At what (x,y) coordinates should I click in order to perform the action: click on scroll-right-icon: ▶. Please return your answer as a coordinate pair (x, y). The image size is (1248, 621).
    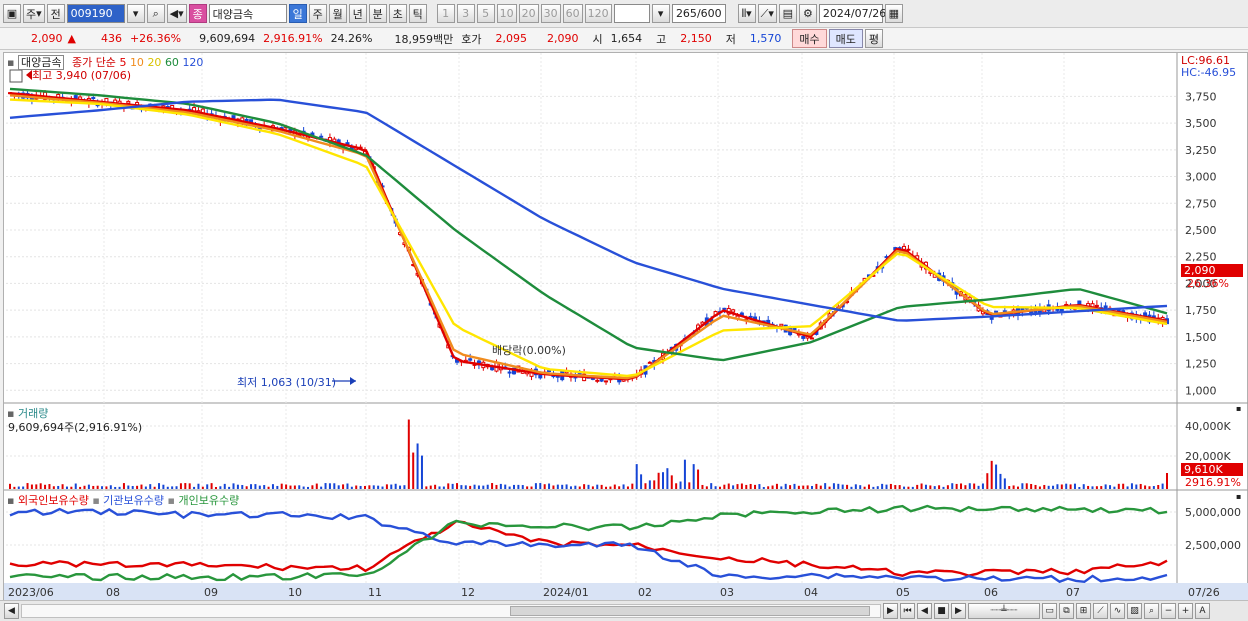
    Looking at the image, I should click on (890, 611).